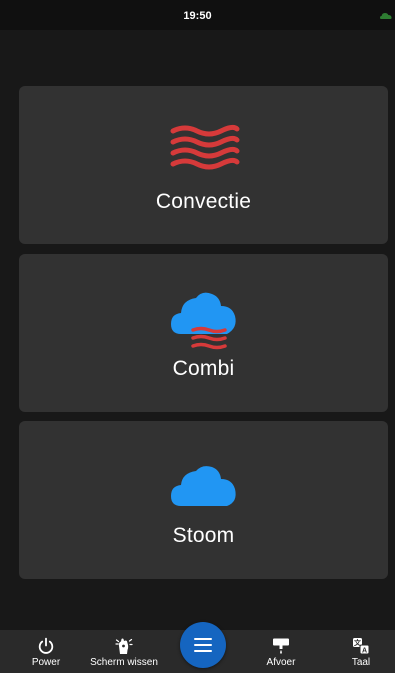 The image size is (395, 673). What do you see at coordinates (281, 646) in the screenshot?
I see `drain-icon` at bounding box center [281, 646].